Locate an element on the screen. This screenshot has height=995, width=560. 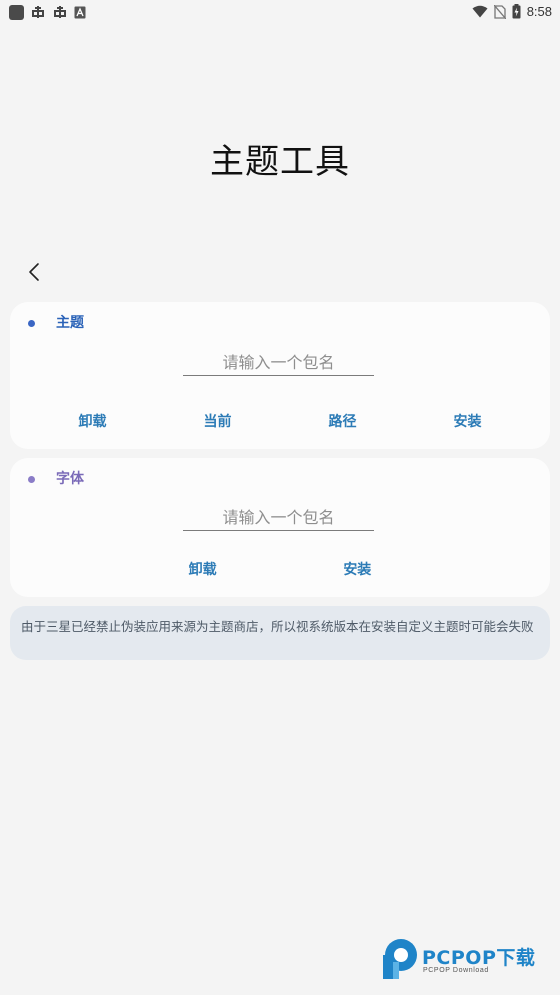
theme-card-header: 主题 is located at coordinates (56, 323).